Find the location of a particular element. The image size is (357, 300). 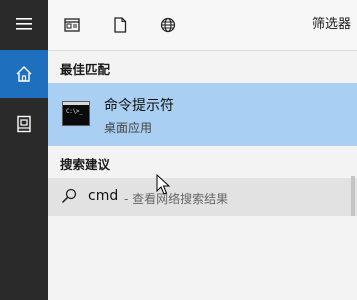

home-button is located at coordinates (24, 74).